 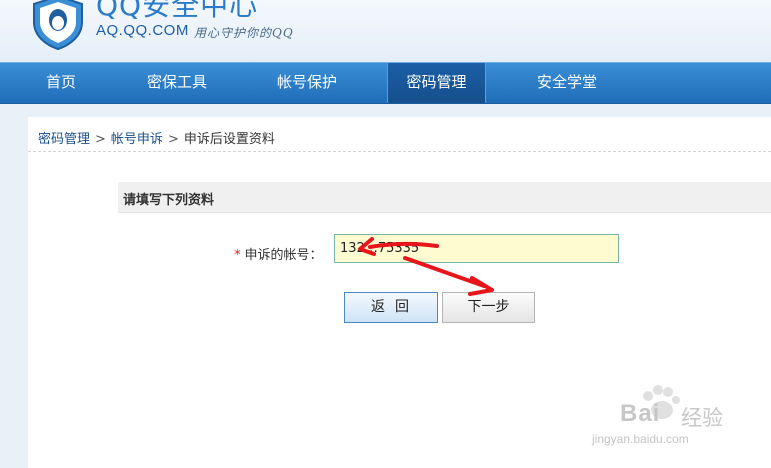 I want to click on nav-item-home: 首页, so click(x=61, y=83).